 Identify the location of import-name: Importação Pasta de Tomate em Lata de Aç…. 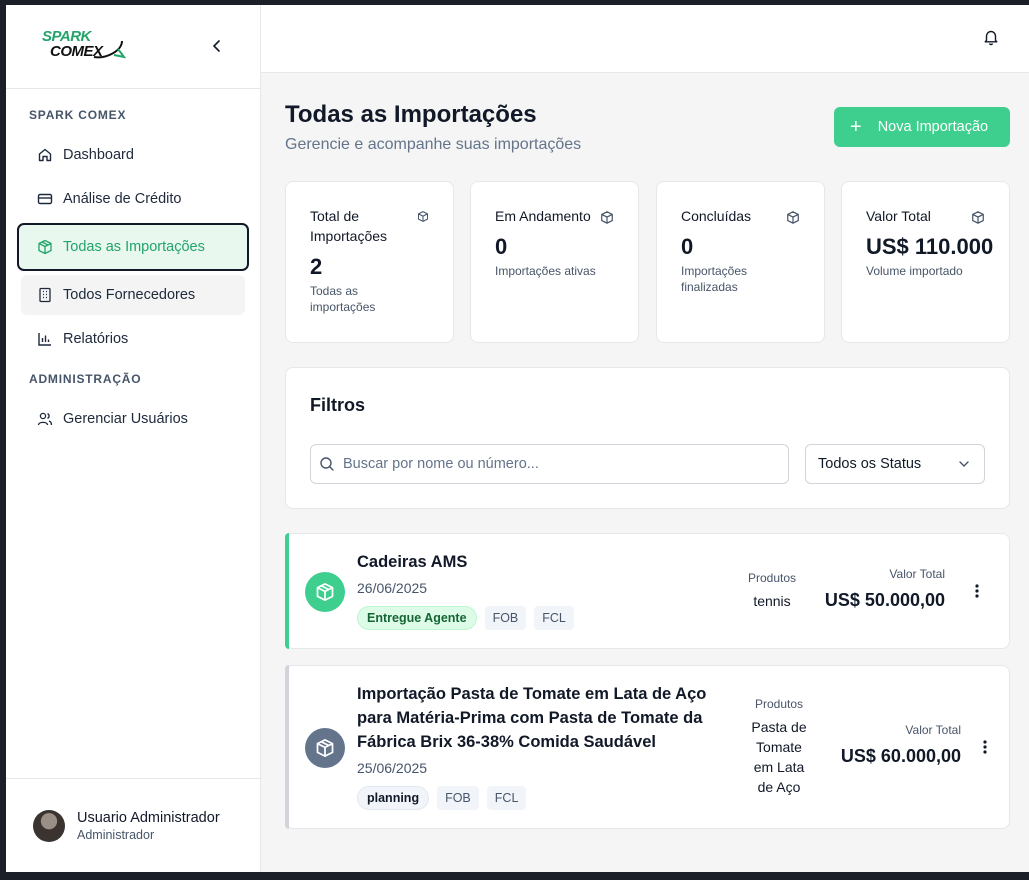
(532, 718).